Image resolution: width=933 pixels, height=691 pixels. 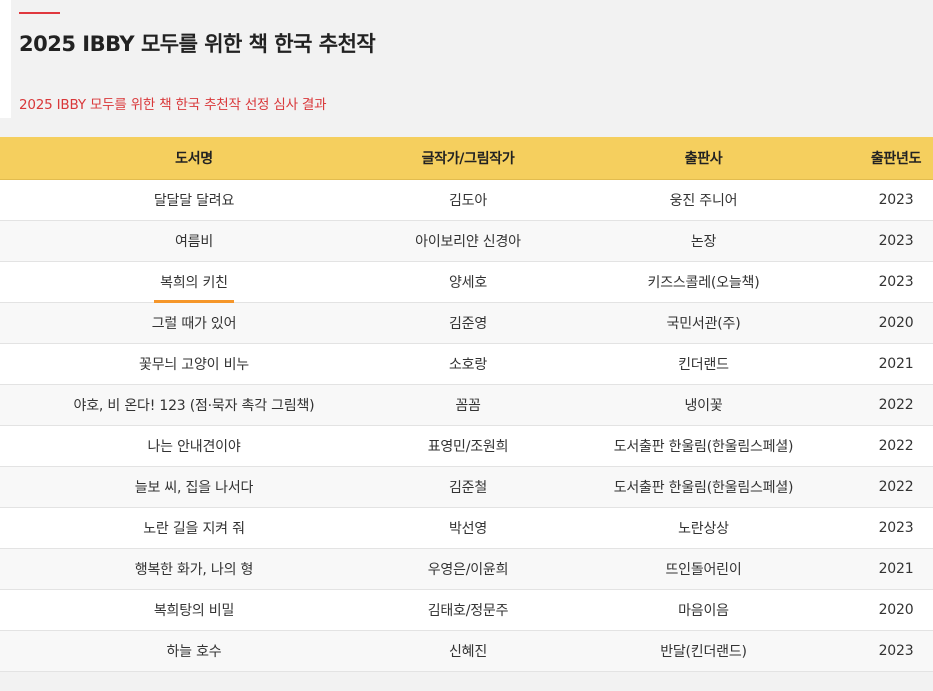 I want to click on table-row: 늘보 씨, 집을 나서다 김준철 도서출판 한울림(한울림스페셜) 2022, so click(x=466, y=487).